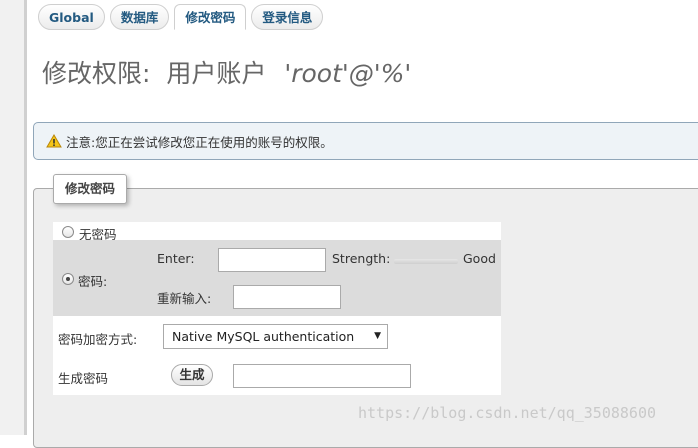 Image resolution: width=698 pixels, height=448 pixels. Describe the element at coordinates (199, 142) in the screenshot. I see `notice-text: 注意:您正在尝试修改您正在使用的账号的权限。` at that location.